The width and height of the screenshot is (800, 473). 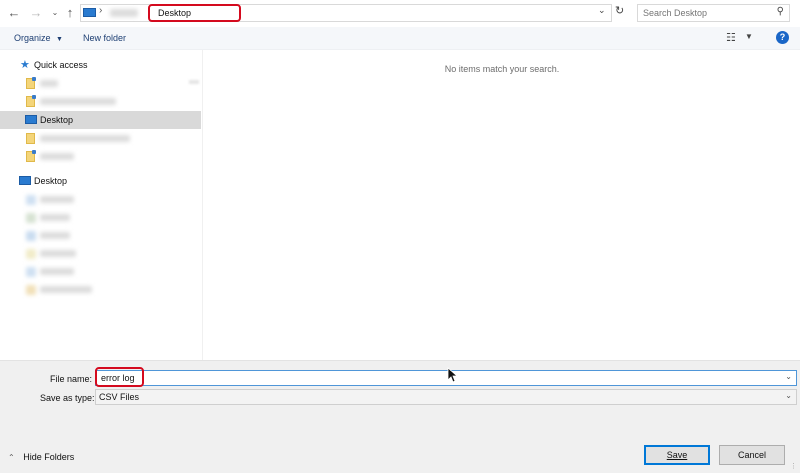 I want to click on save-button-label: Save, so click(x=677, y=455).